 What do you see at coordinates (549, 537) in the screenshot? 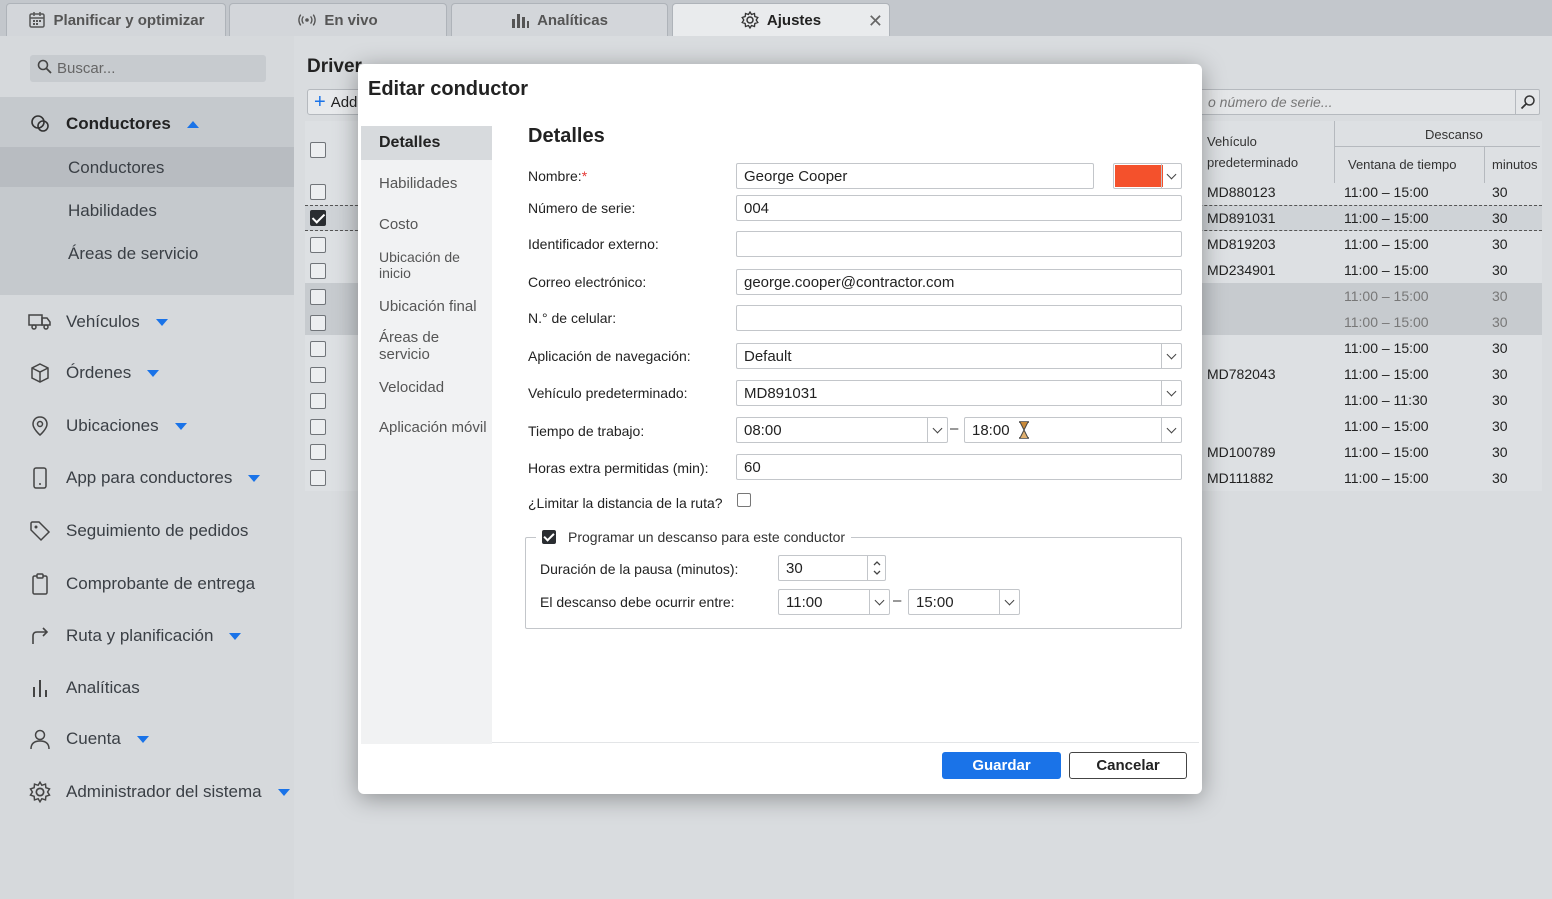
I see `schedule-break-checkbox` at bounding box center [549, 537].